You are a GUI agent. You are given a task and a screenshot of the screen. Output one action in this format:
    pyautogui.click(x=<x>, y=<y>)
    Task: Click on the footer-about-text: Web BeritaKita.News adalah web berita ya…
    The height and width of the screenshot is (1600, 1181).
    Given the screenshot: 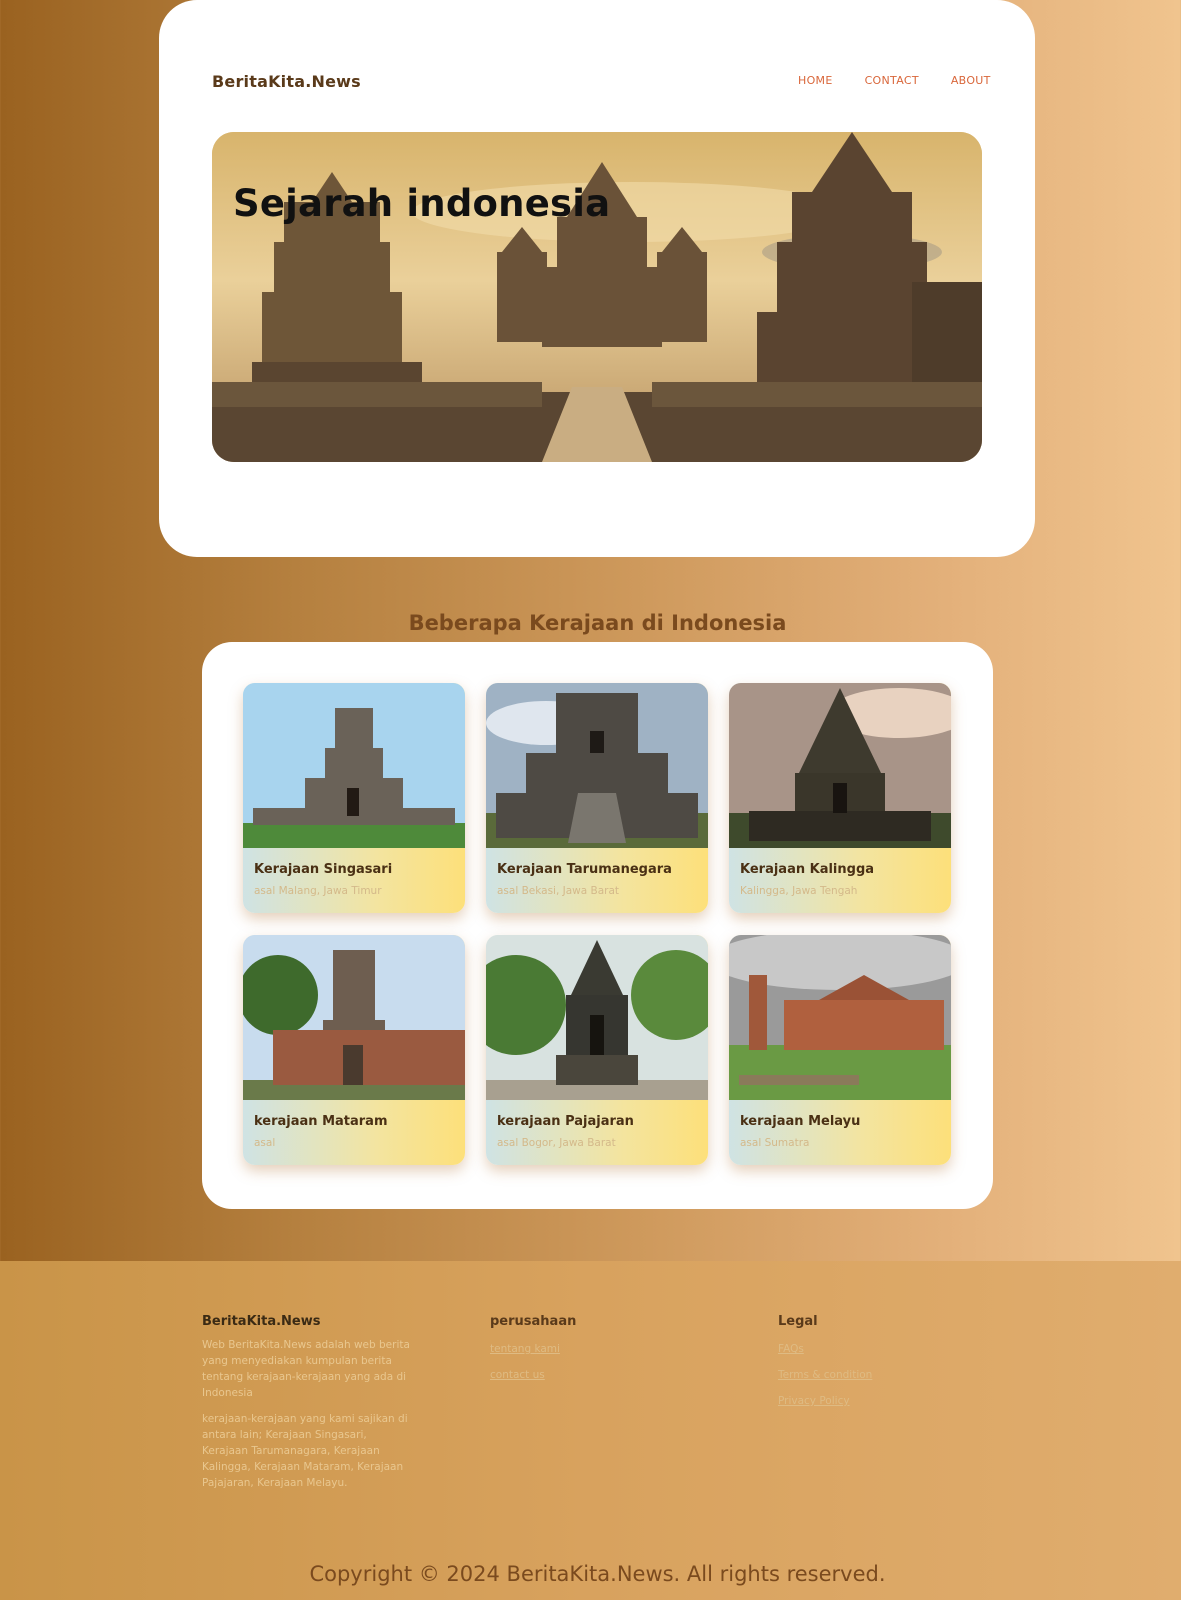 What is the action you would take?
    pyautogui.click(x=306, y=1369)
    